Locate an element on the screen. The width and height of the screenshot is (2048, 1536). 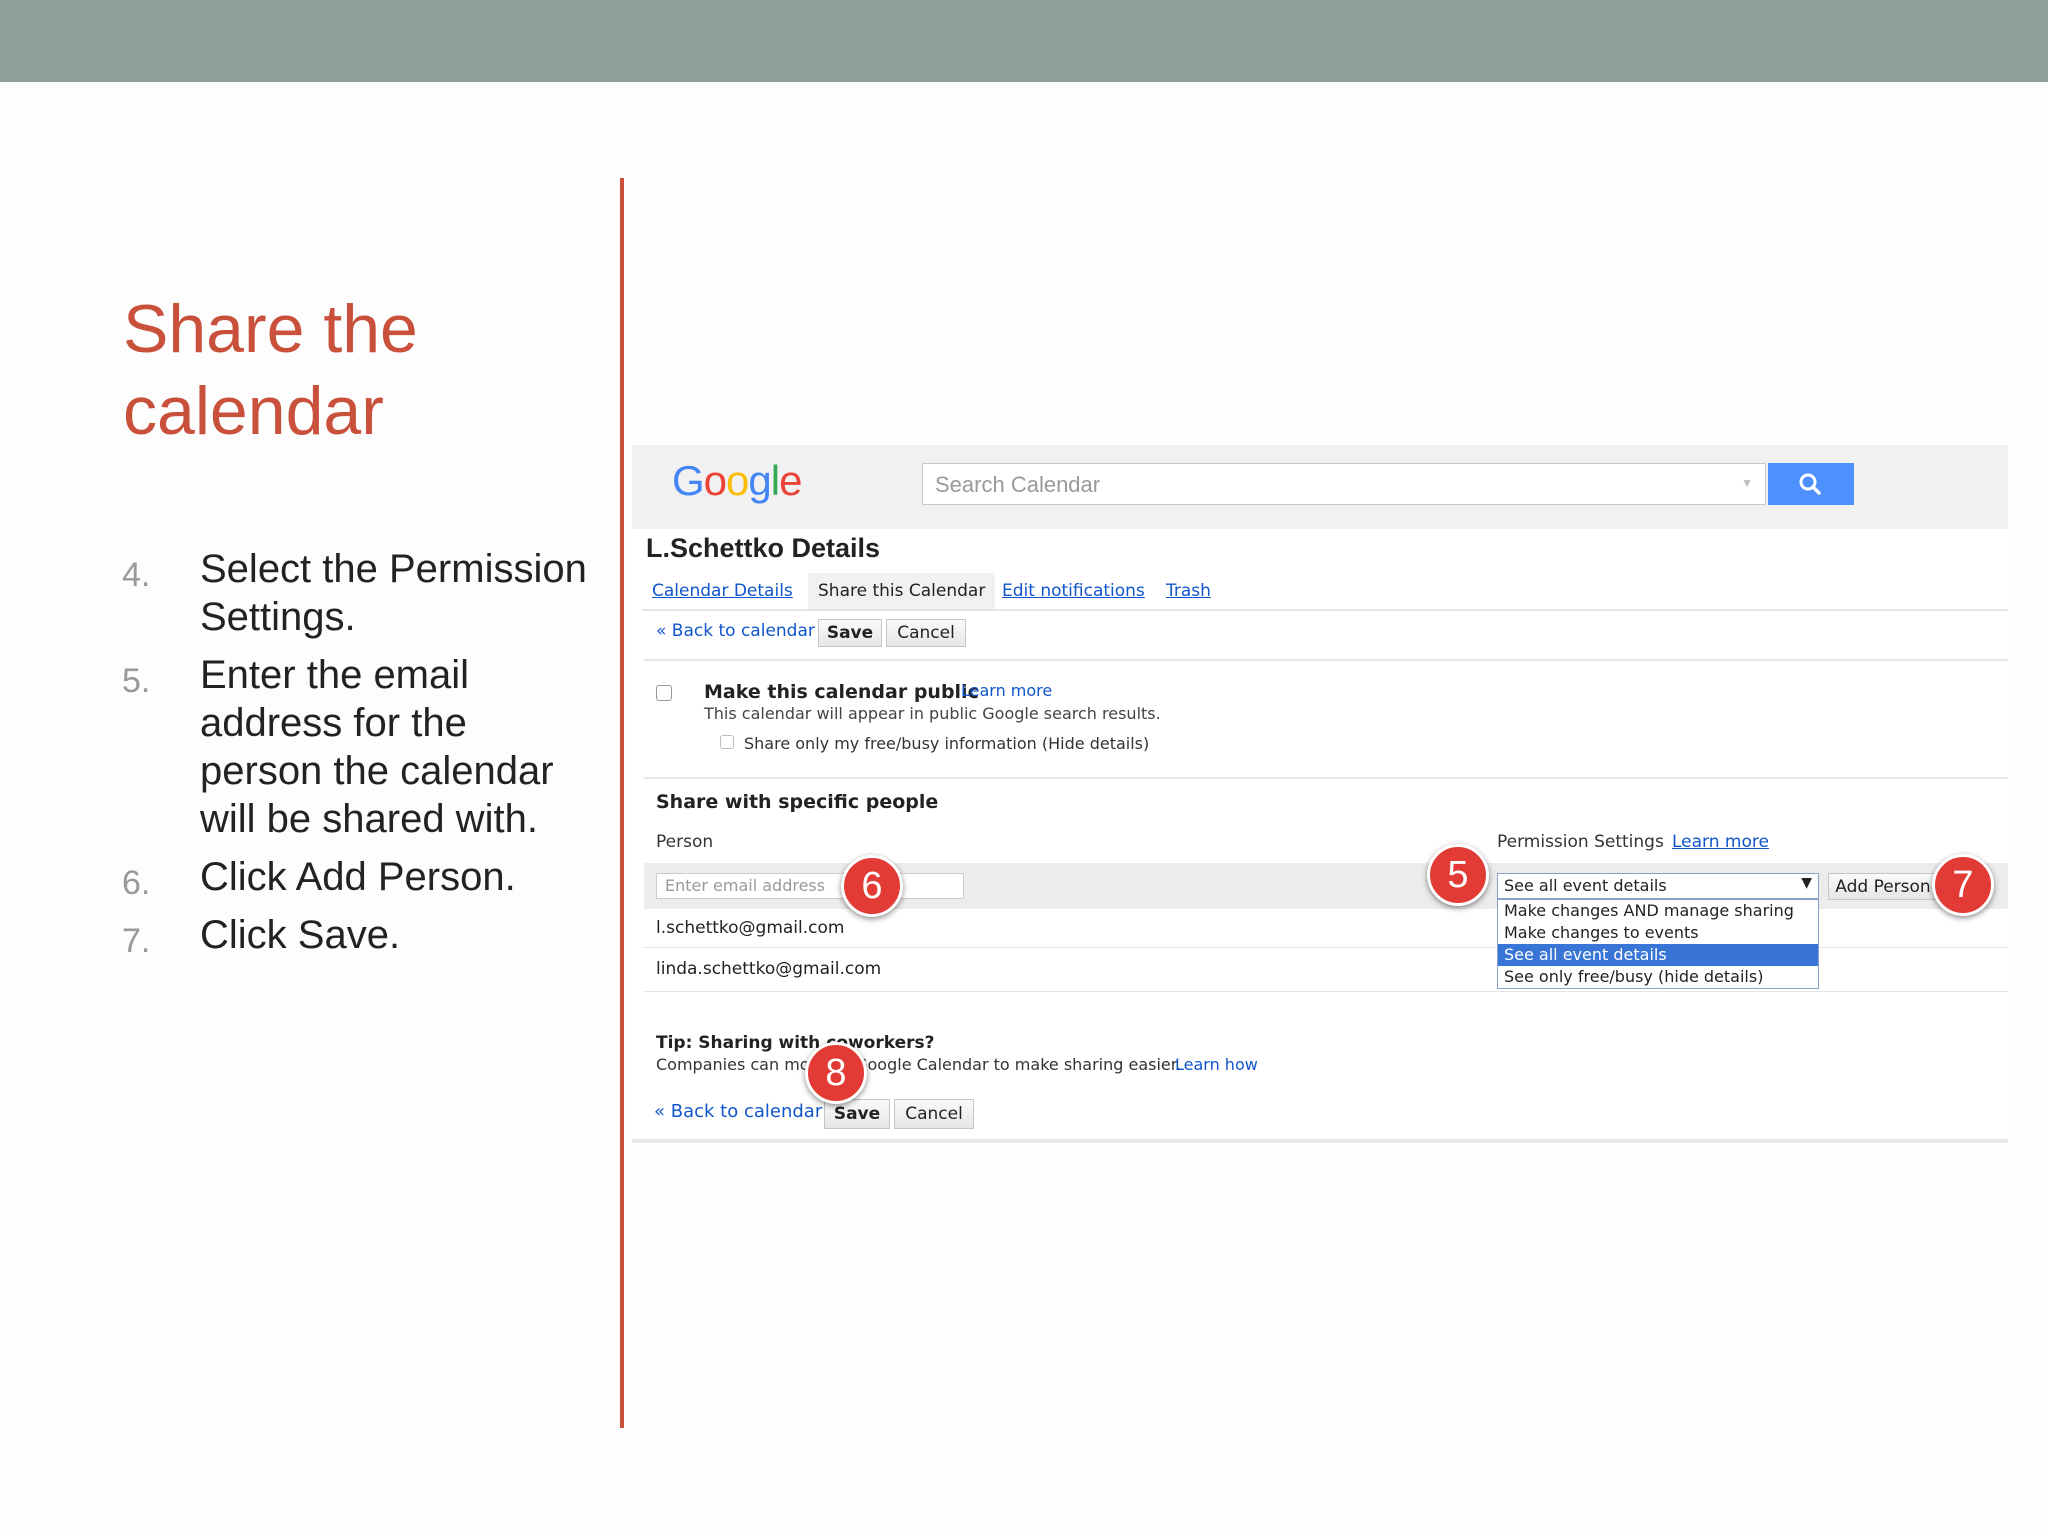
freebusy-checkbox is located at coordinates (727, 742).